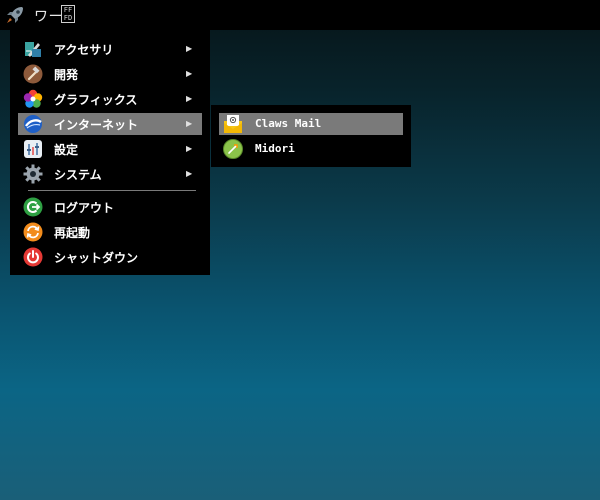 Image resolution: width=600 pixels, height=500 pixels. What do you see at coordinates (84, 208) in the screenshot?
I see `menu-item-label: ログアウト` at bounding box center [84, 208].